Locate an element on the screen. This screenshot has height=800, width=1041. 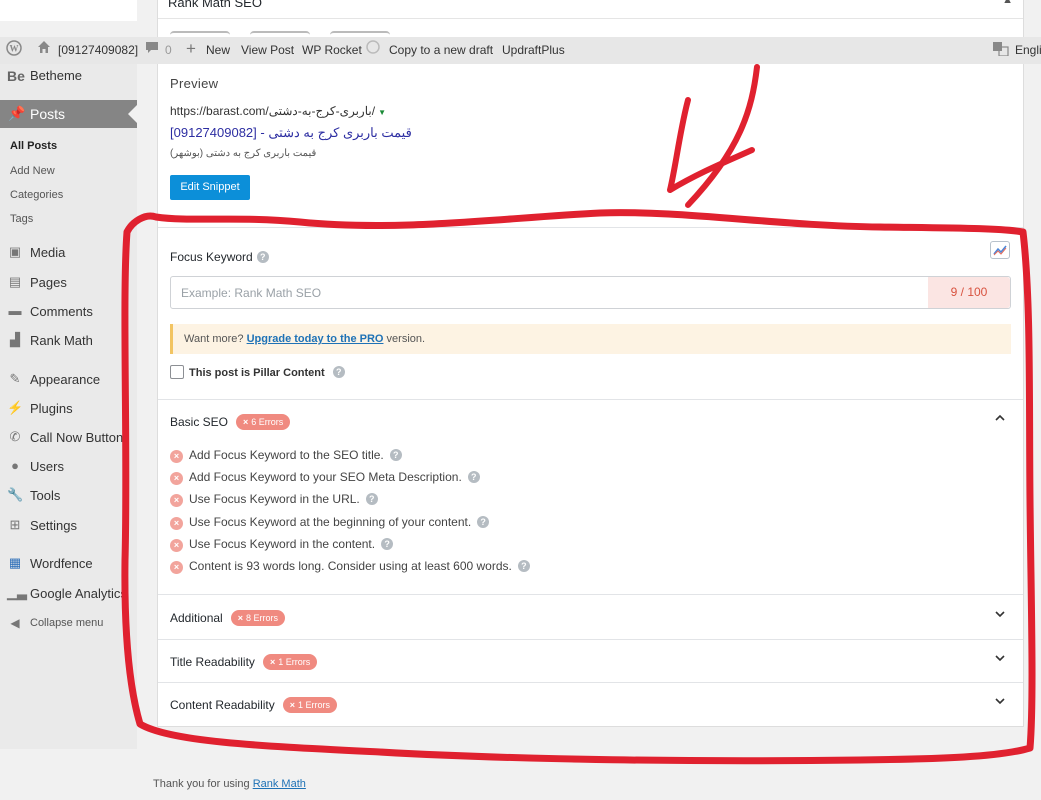
phone-icon: ✆ is located at coordinates (15, 436).